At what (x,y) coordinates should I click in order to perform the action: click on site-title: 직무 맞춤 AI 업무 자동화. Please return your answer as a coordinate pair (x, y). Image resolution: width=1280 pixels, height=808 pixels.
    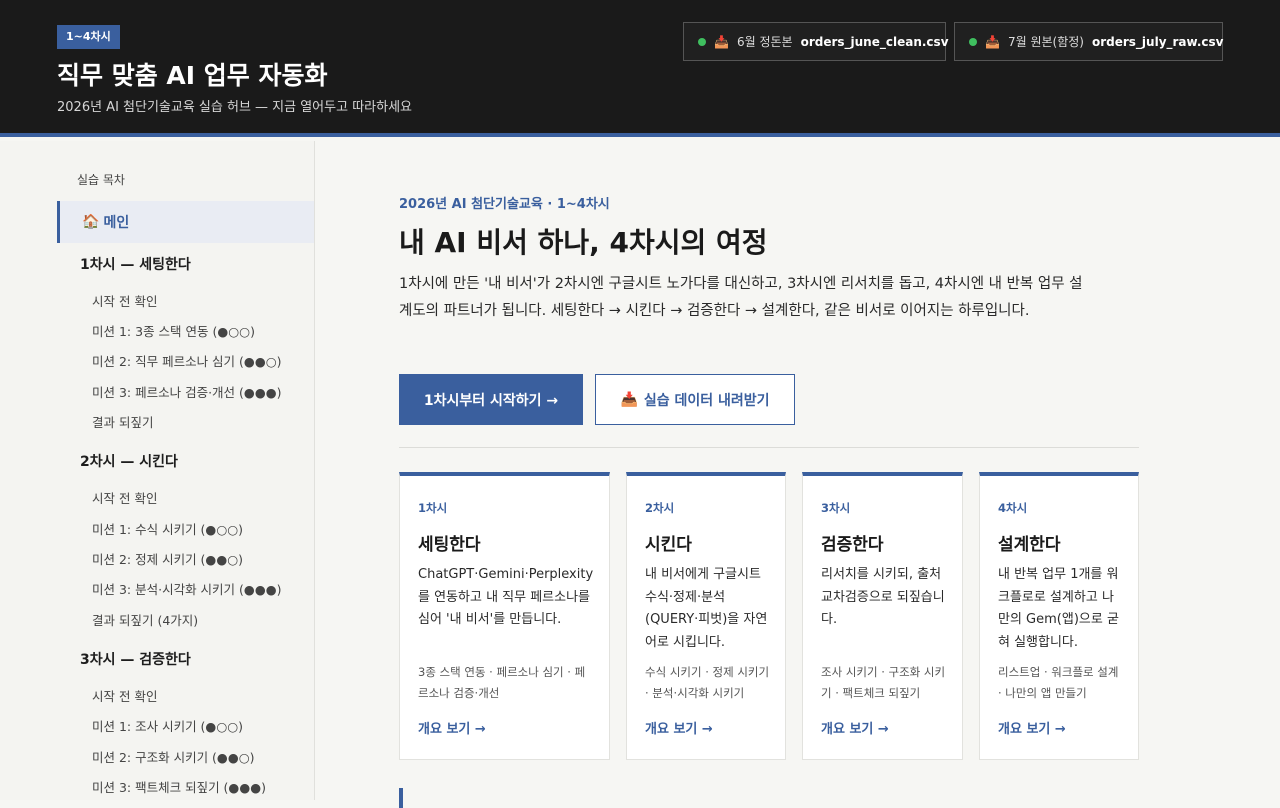
    Looking at the image, I should click on (192, 75).